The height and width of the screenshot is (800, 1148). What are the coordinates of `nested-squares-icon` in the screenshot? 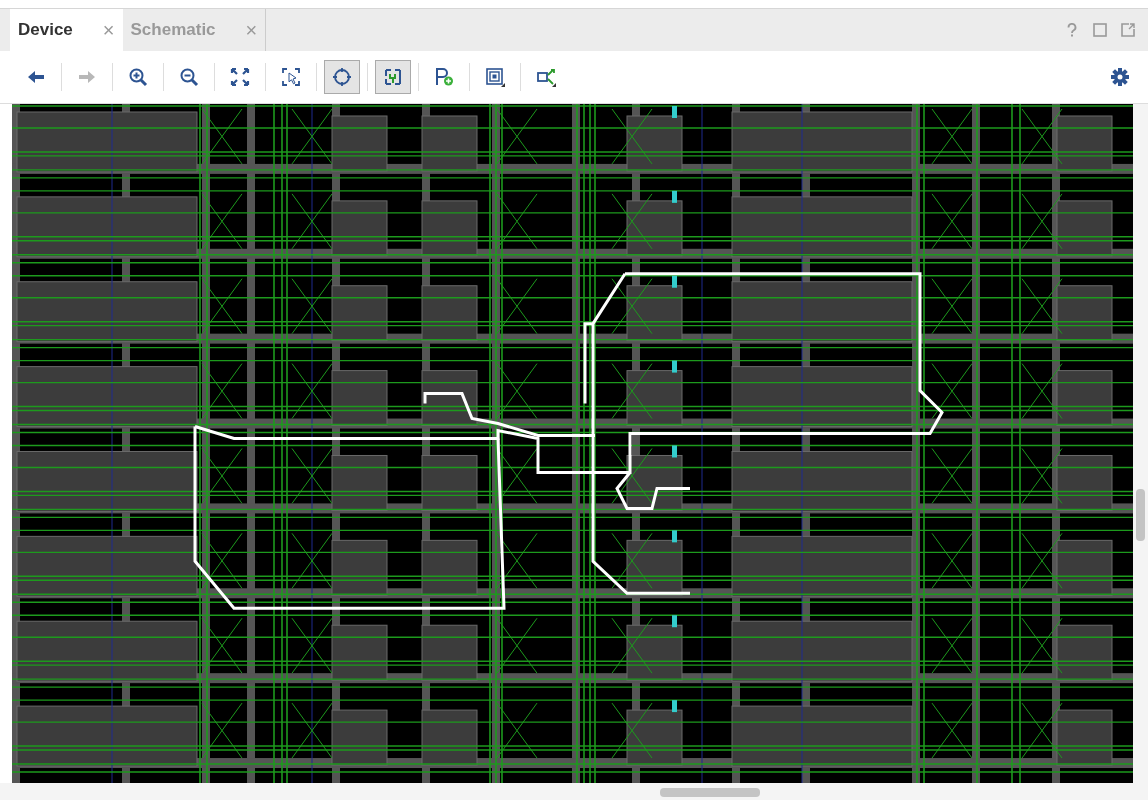 It's located at (495, 77).